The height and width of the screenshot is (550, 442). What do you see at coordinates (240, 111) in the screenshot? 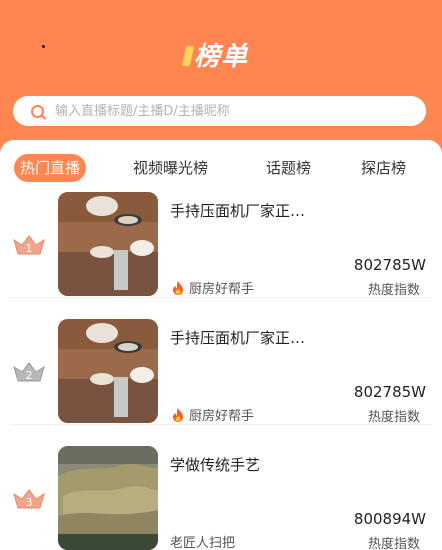
I see `search-input` at bounding box center [240, 111].